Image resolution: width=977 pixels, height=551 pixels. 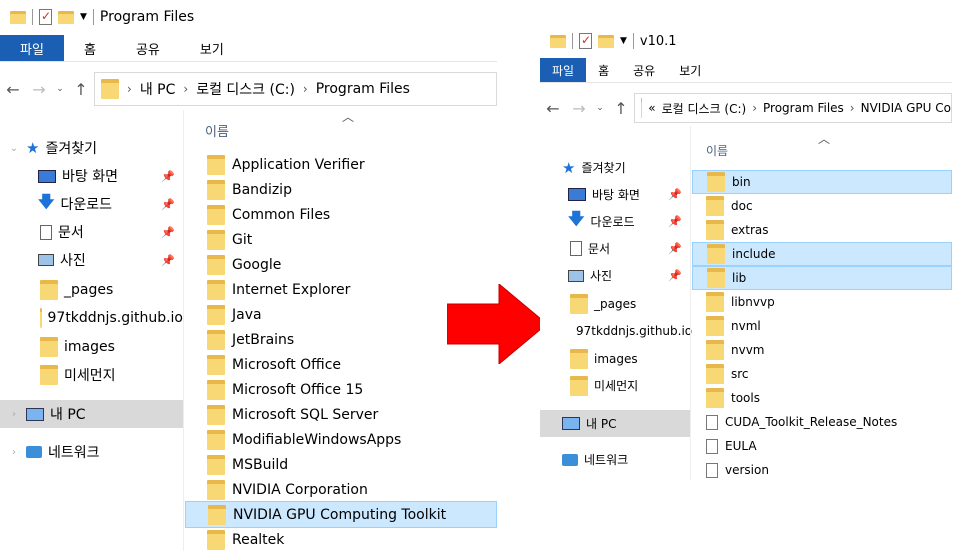 I want to click on breadcrumb-overflow: «, so click(x=651, y=108).